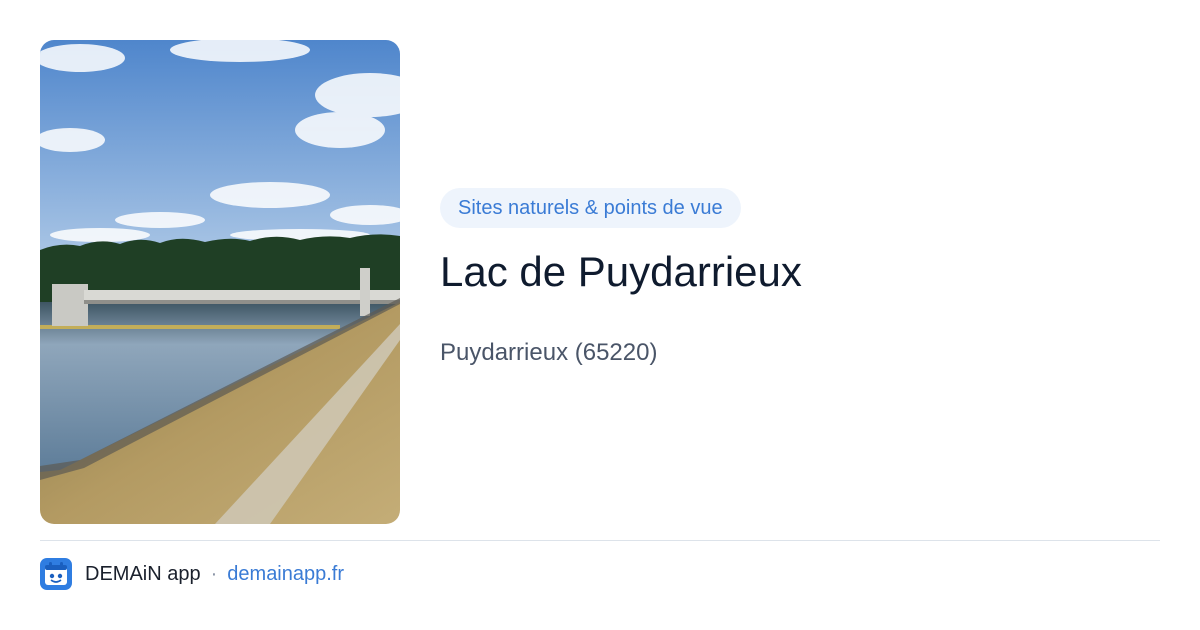  What do you see at coordinates (590, 208) in the screenshot?
I see `category-badge: Sites naturels & points de vue` at bounding box center [590, 208].